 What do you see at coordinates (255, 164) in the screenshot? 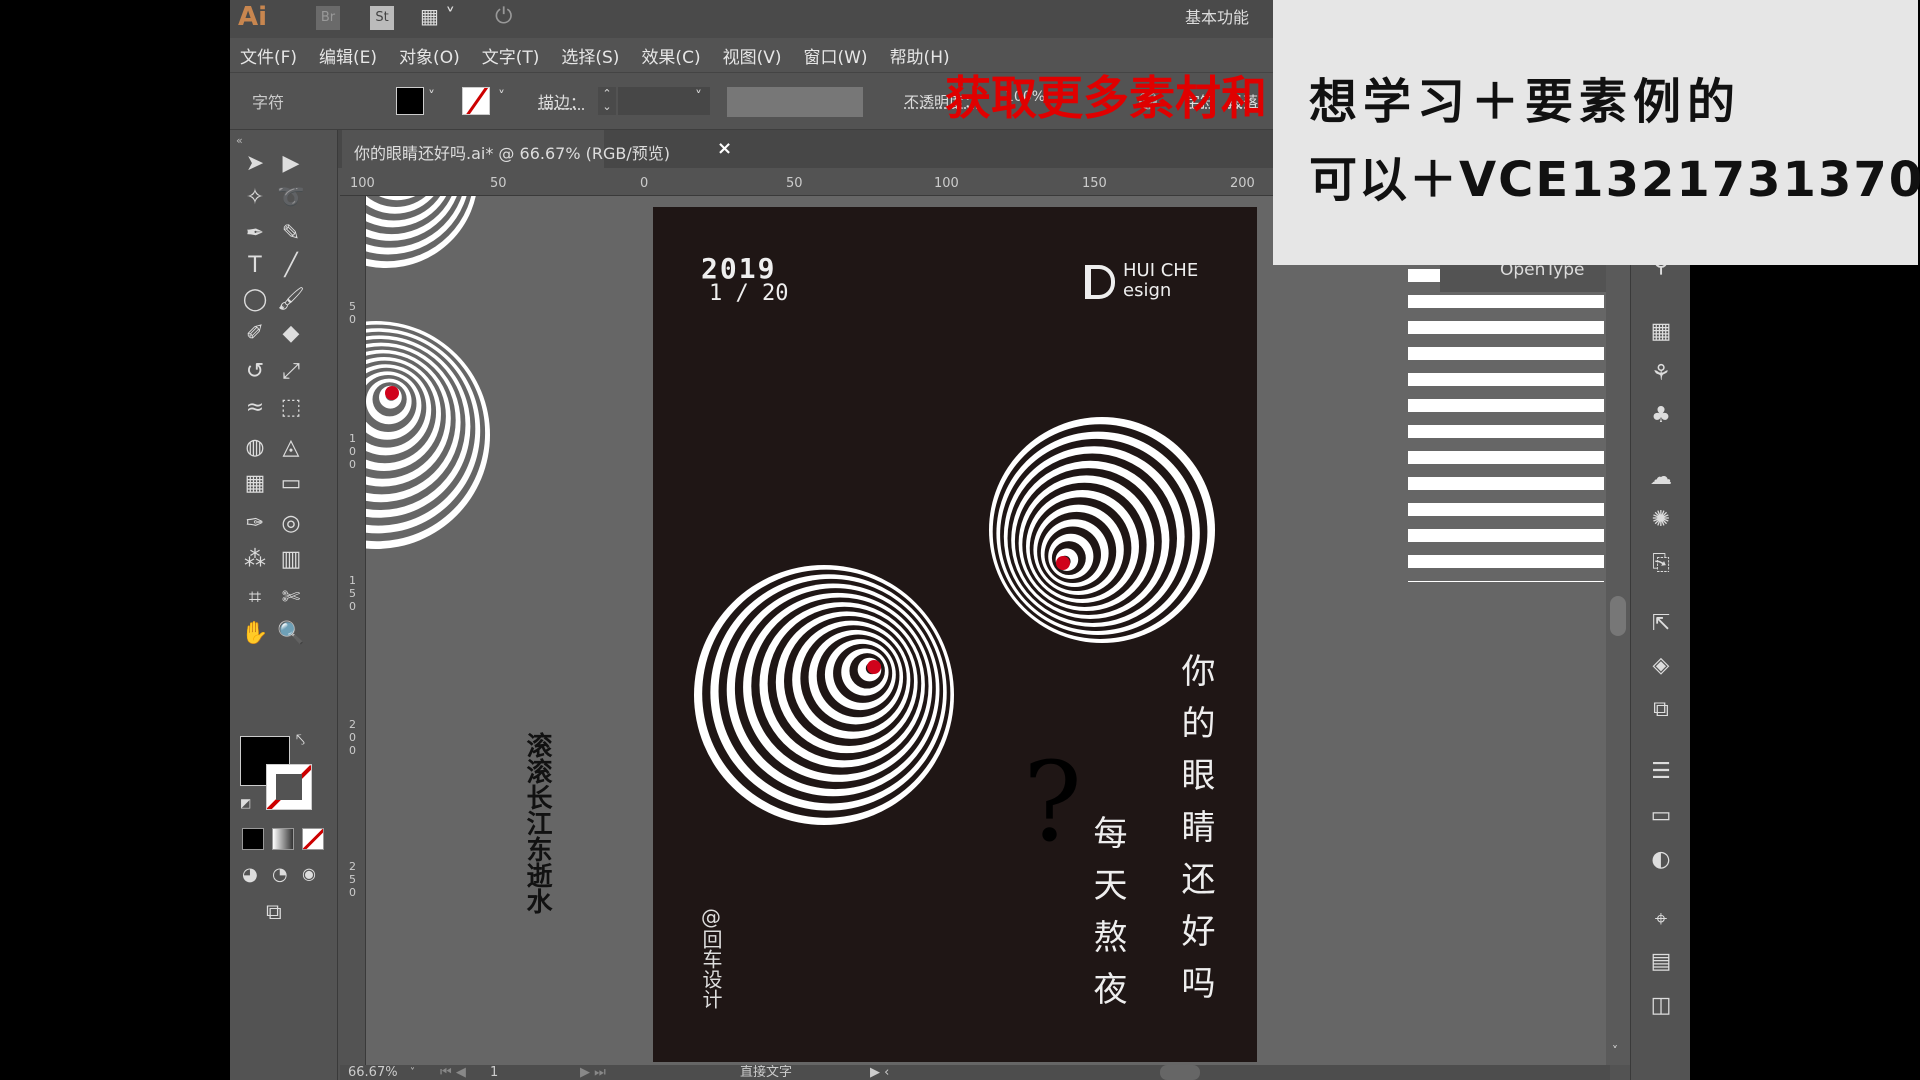
I see `selection-tool-icon: ➤` at bounding box center [255, 164].